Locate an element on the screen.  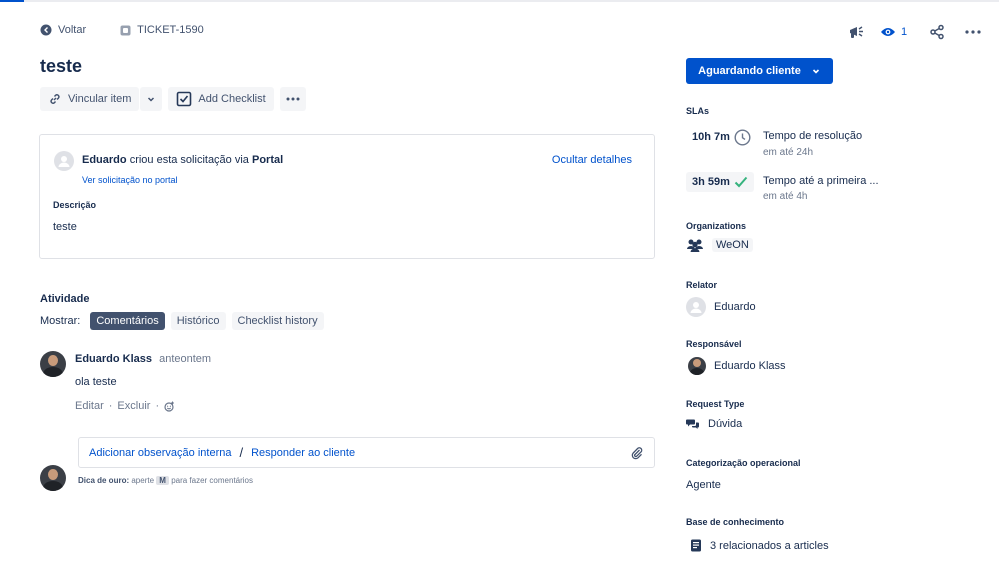
pro-tip-key: M is located at coordinates (162, 480).